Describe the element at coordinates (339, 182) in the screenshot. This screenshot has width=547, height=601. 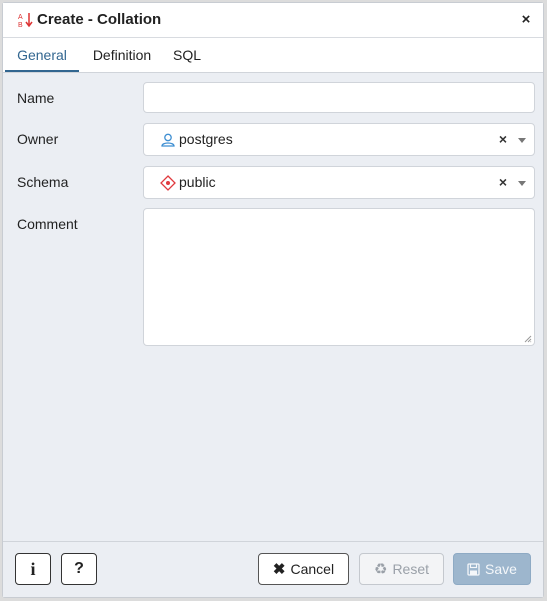
I see `schema-select: public ×` at that location.